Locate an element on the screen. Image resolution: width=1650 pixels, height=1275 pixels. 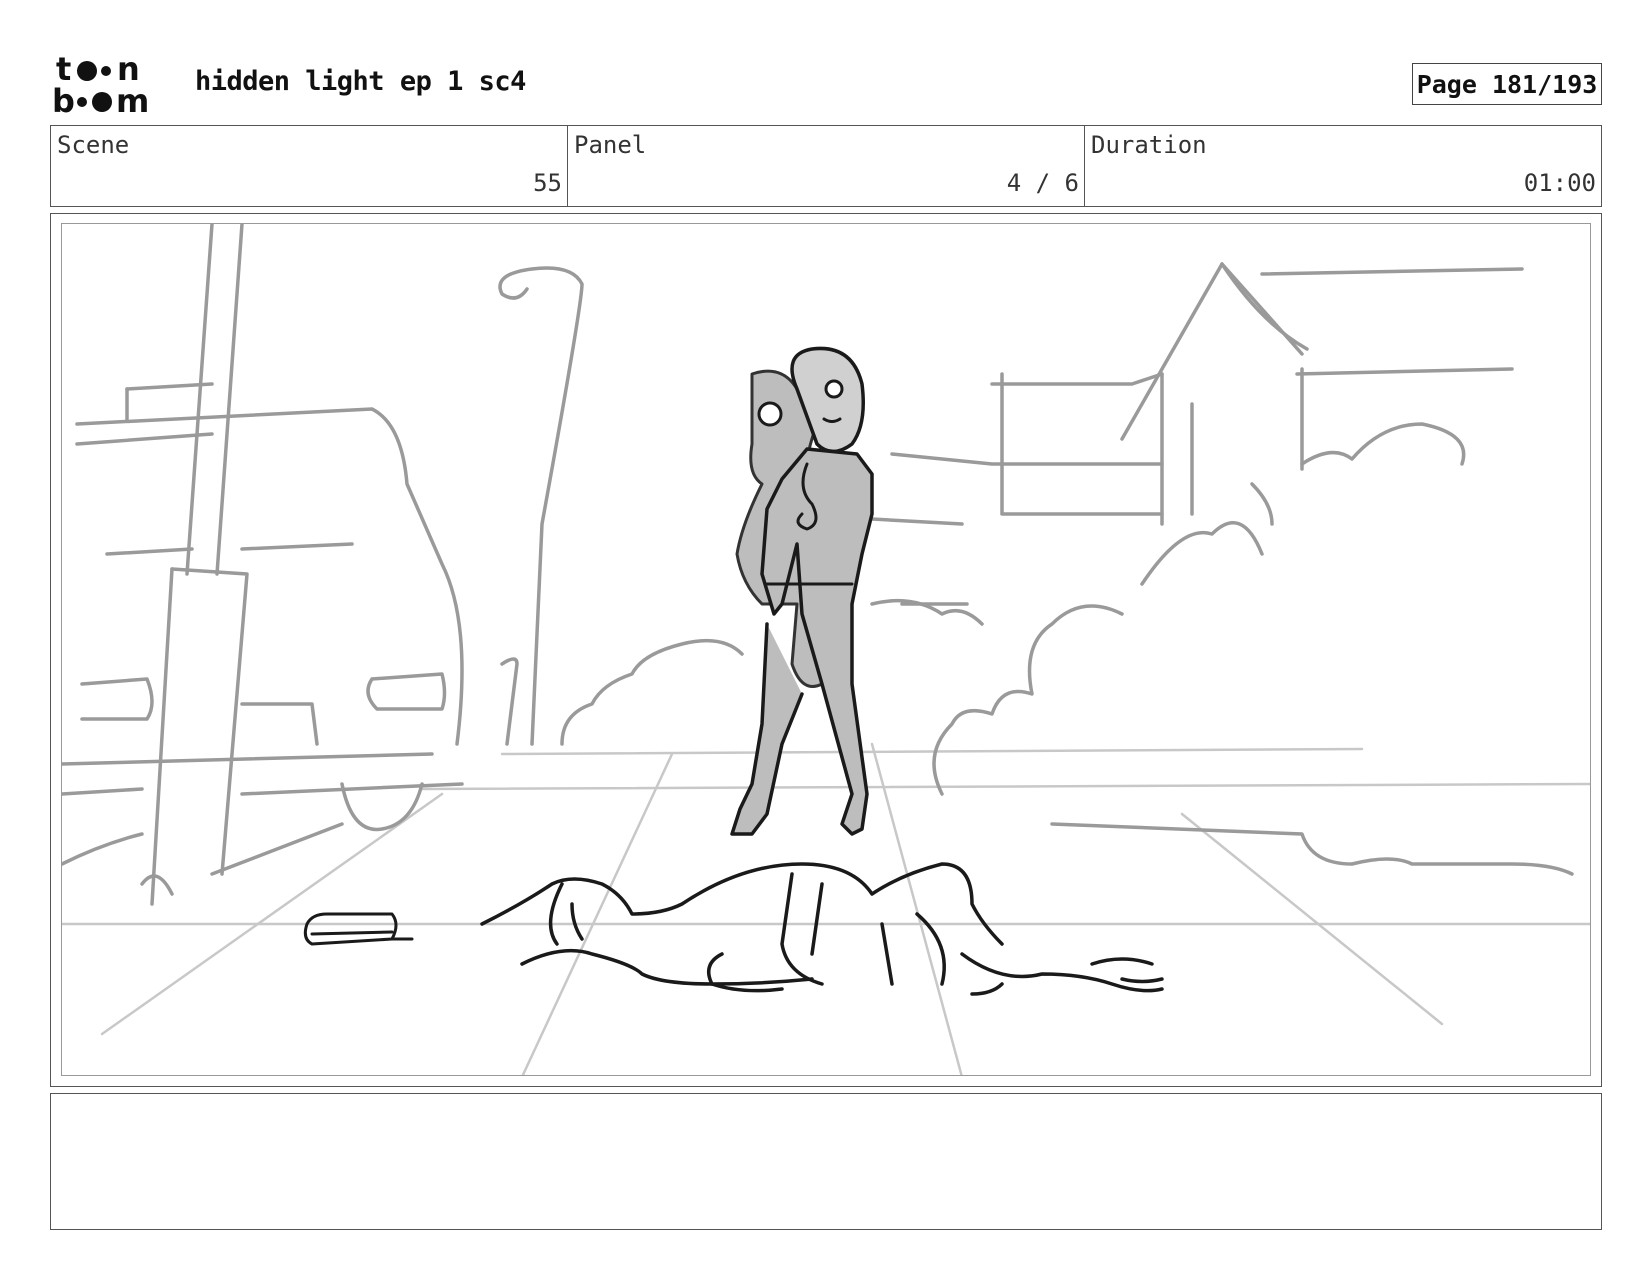
info-row: Scene 55 Panel 4 / 6 Duration 01:00 is located at coordinates (826, 166).